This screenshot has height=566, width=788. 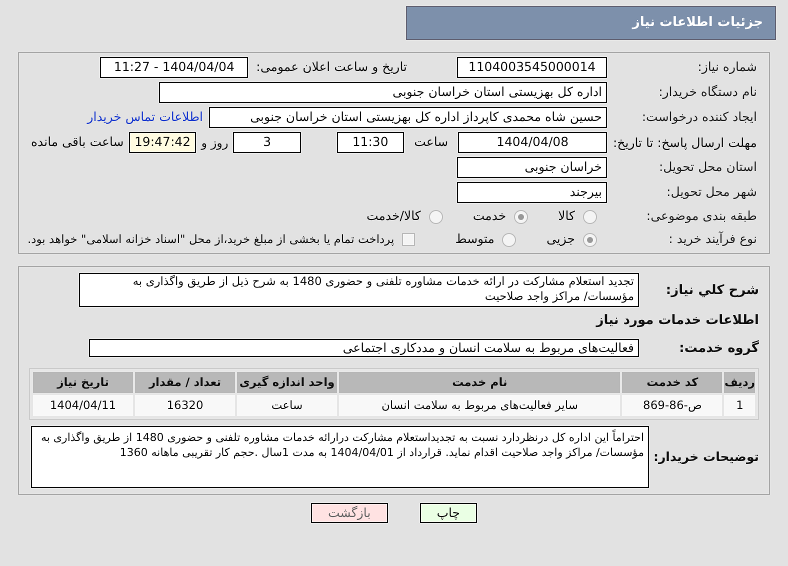 What do you see at coordinates (711, 291) in the screenshot?
I see `field-label: شرح کلي نياز:` at bounding box center [711, 291].